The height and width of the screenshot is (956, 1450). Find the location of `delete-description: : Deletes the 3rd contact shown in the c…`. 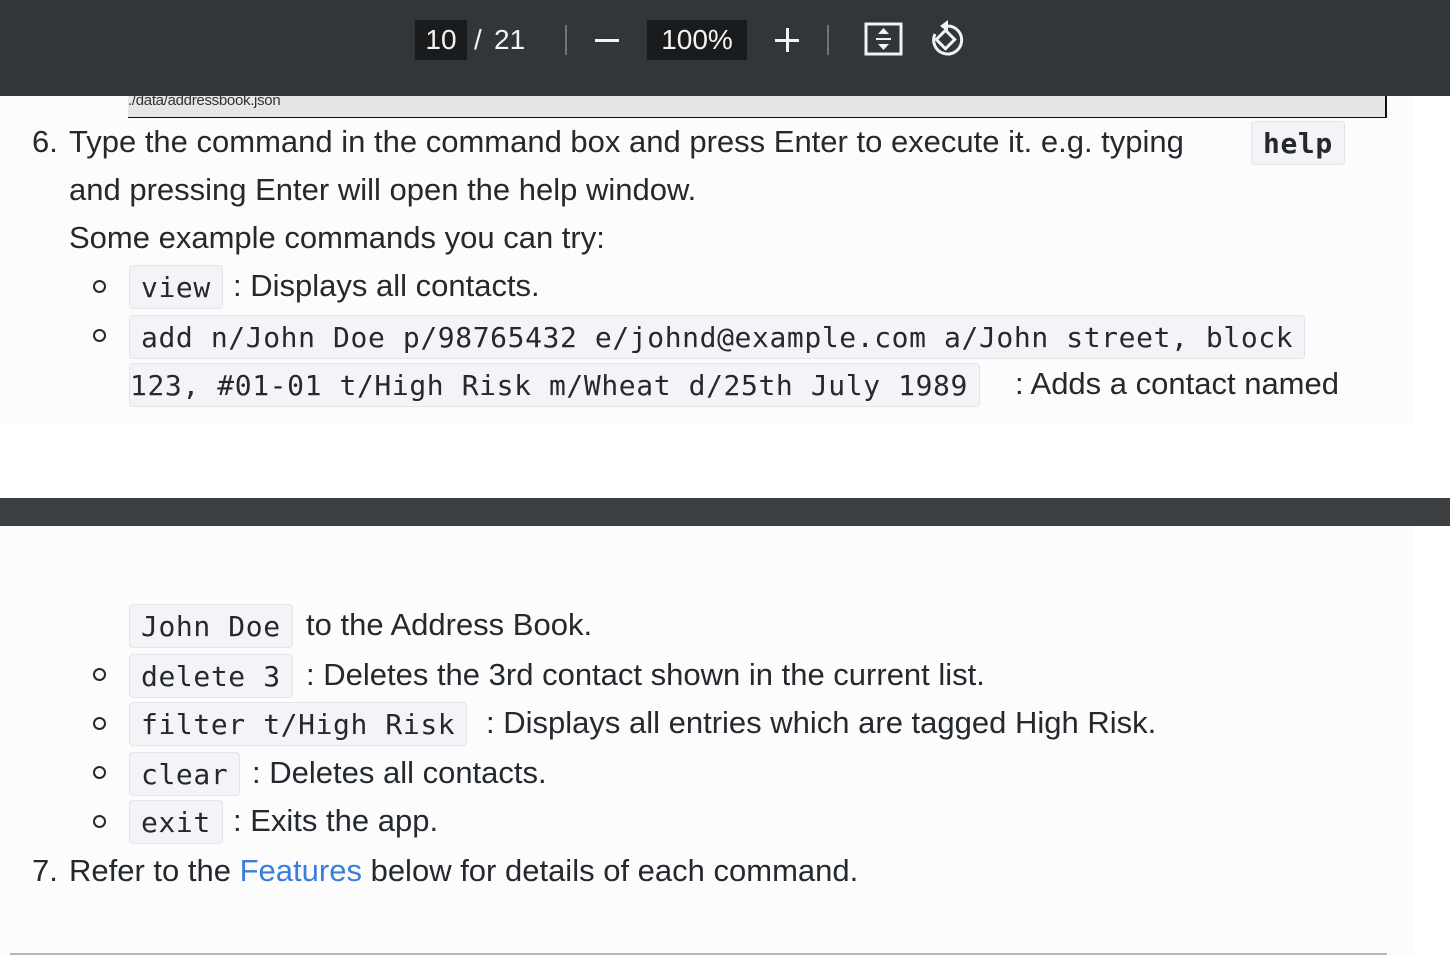

delete-description: : Deletes the 3rd contact shown in the c… is located at coordinates (645, 674).